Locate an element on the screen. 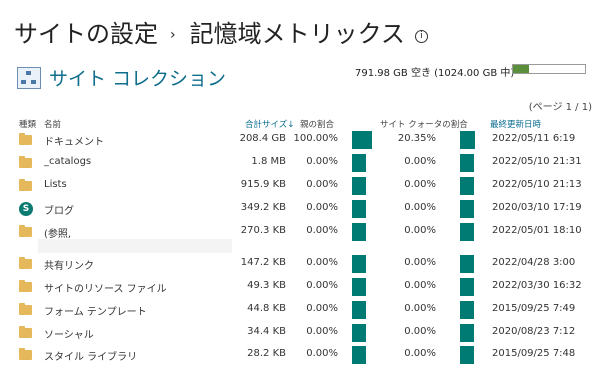 The image size is (600, 369). row-modified: 2022/05/11 6:19 is located at coordinates (534, 138).